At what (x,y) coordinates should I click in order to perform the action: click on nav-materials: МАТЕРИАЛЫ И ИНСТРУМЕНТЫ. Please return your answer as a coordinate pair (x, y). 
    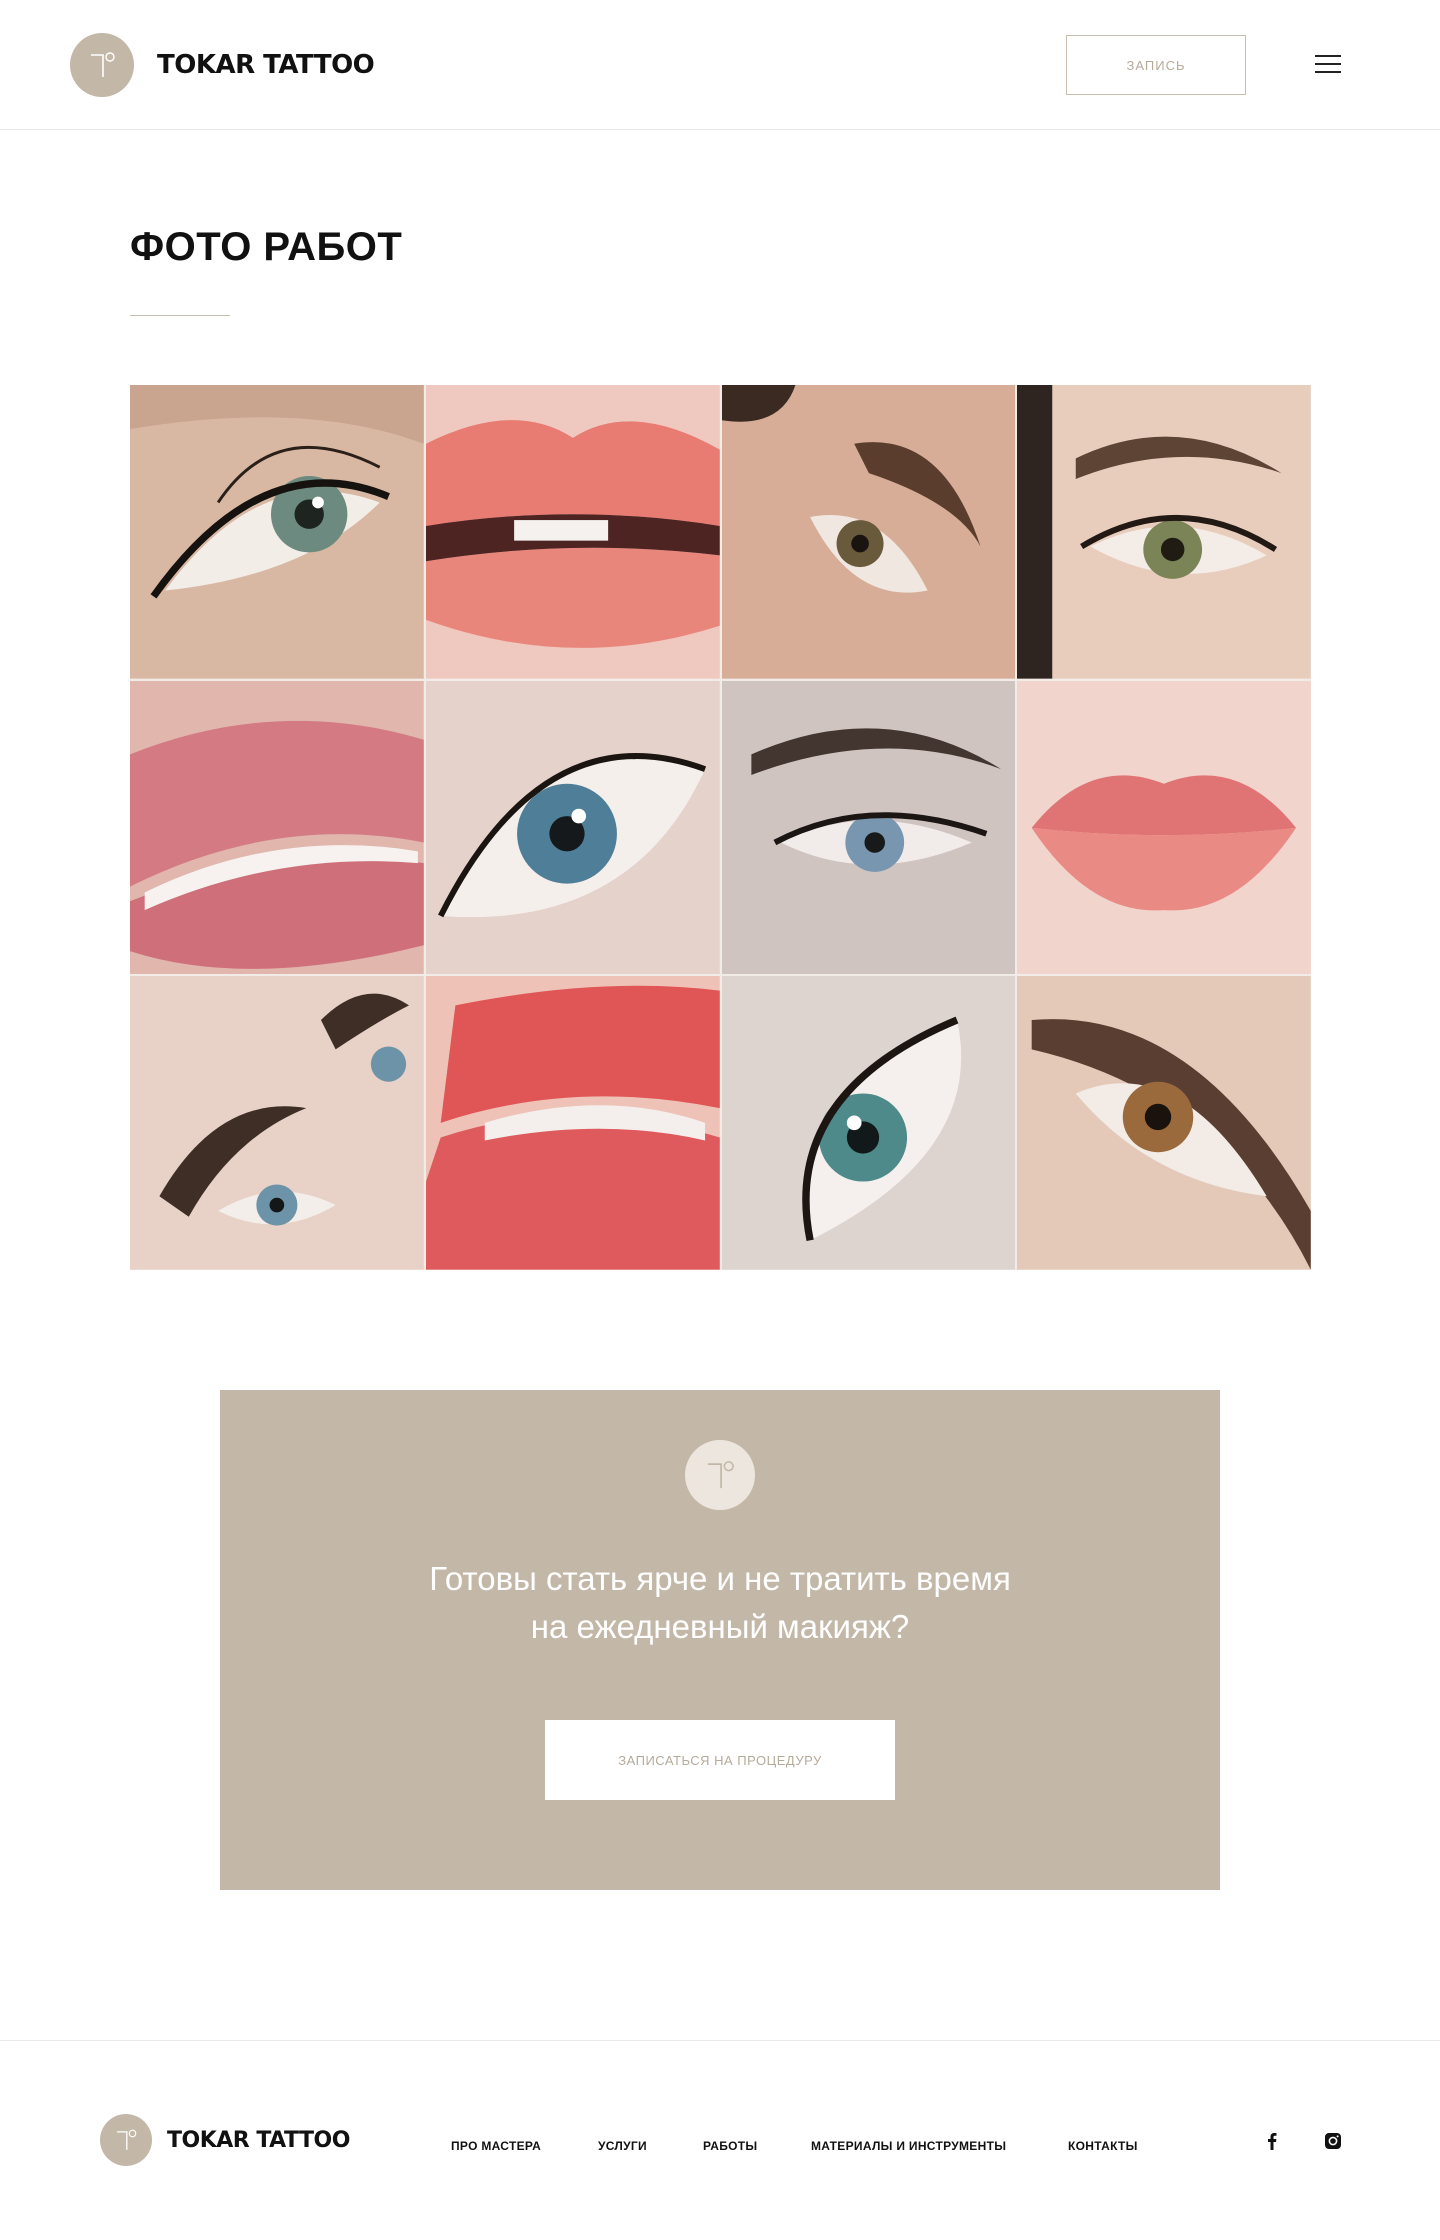
    Looking at the image, I should click on (908, 2146).